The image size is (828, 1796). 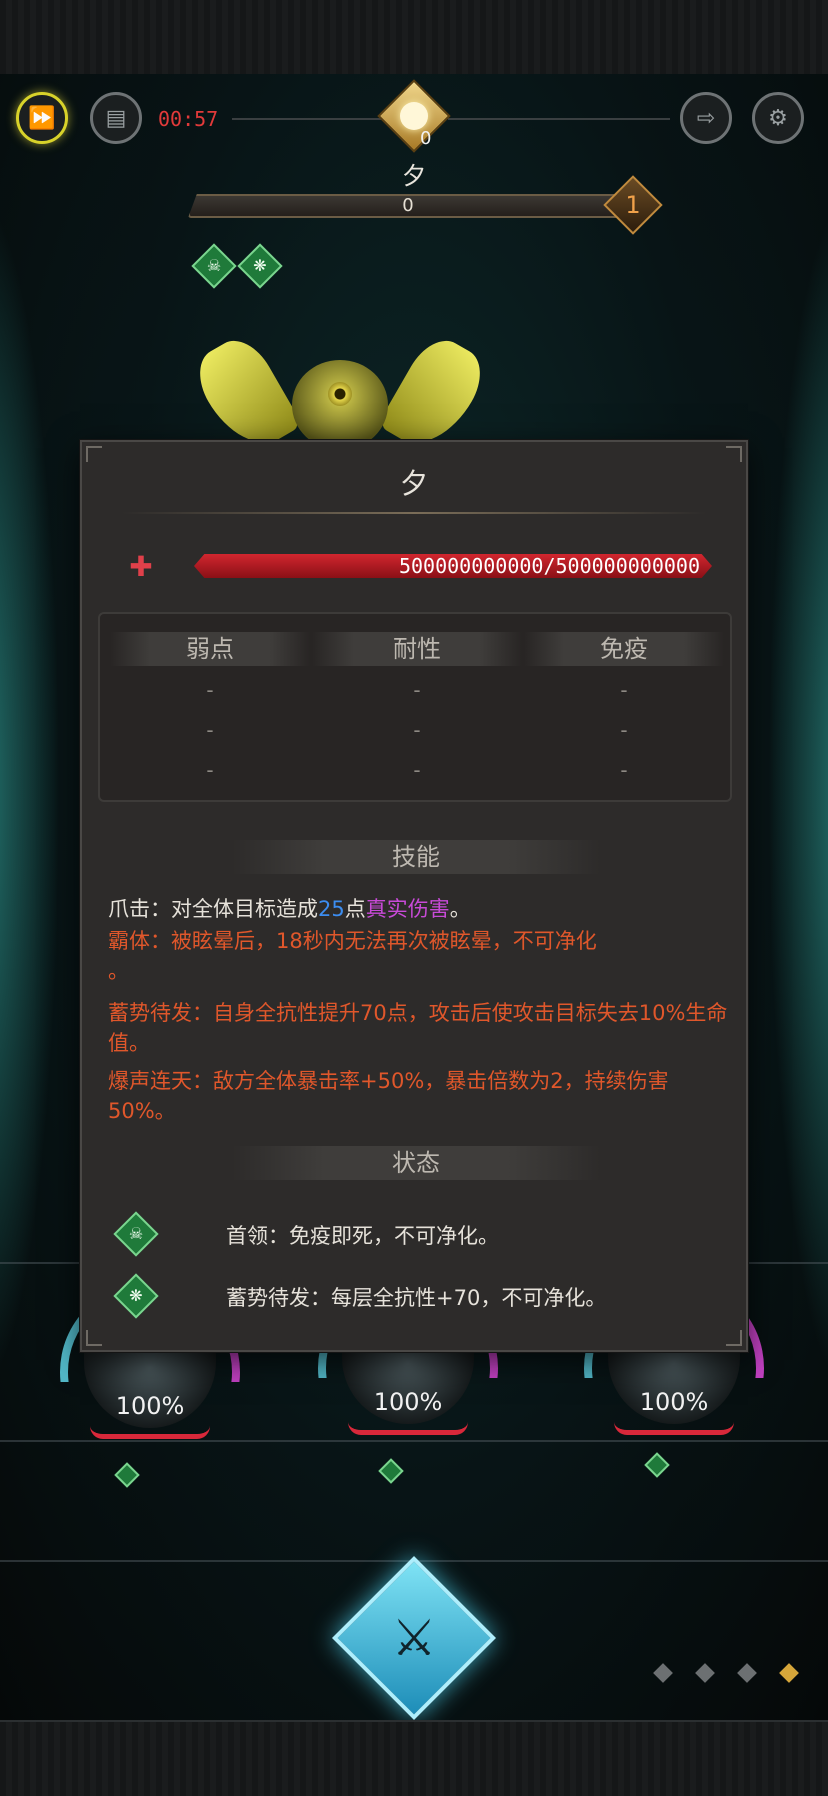 What do you see at coordinates (413, 483) in the screenshot?
I see `panel-title: 夕` at bounding box center [413, 483].